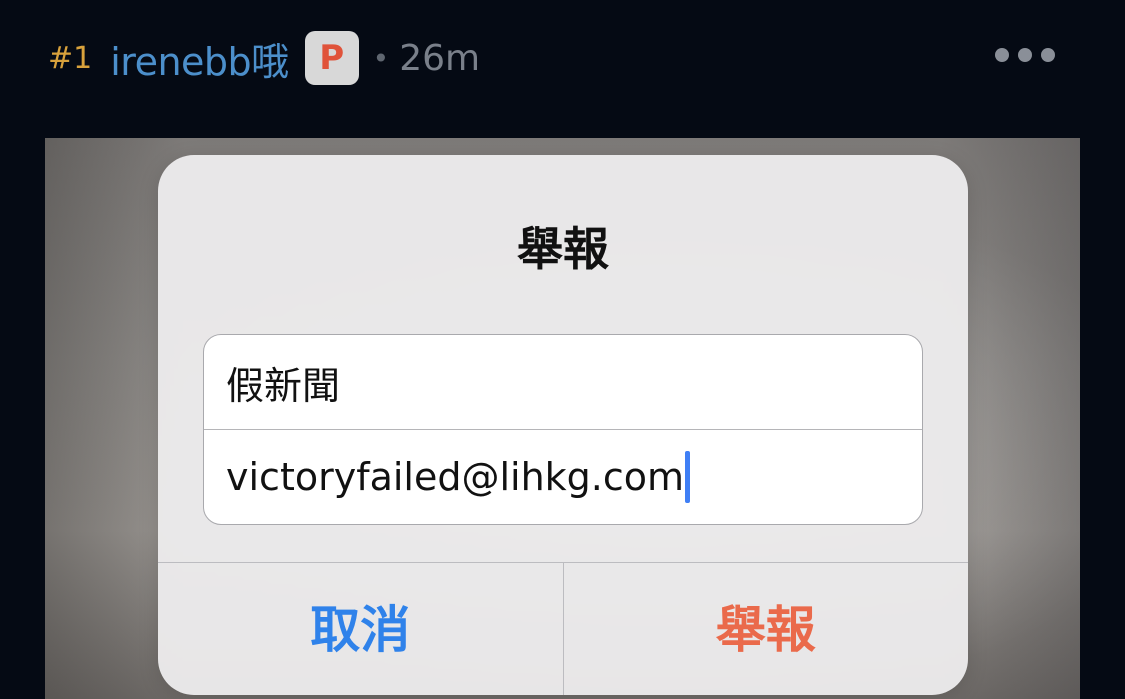 The image size is (1125, 699). What do you see at coordinates (765, 629) in the screenshot?
I see `report-button: 舉報` at bounding box center [765, 629].